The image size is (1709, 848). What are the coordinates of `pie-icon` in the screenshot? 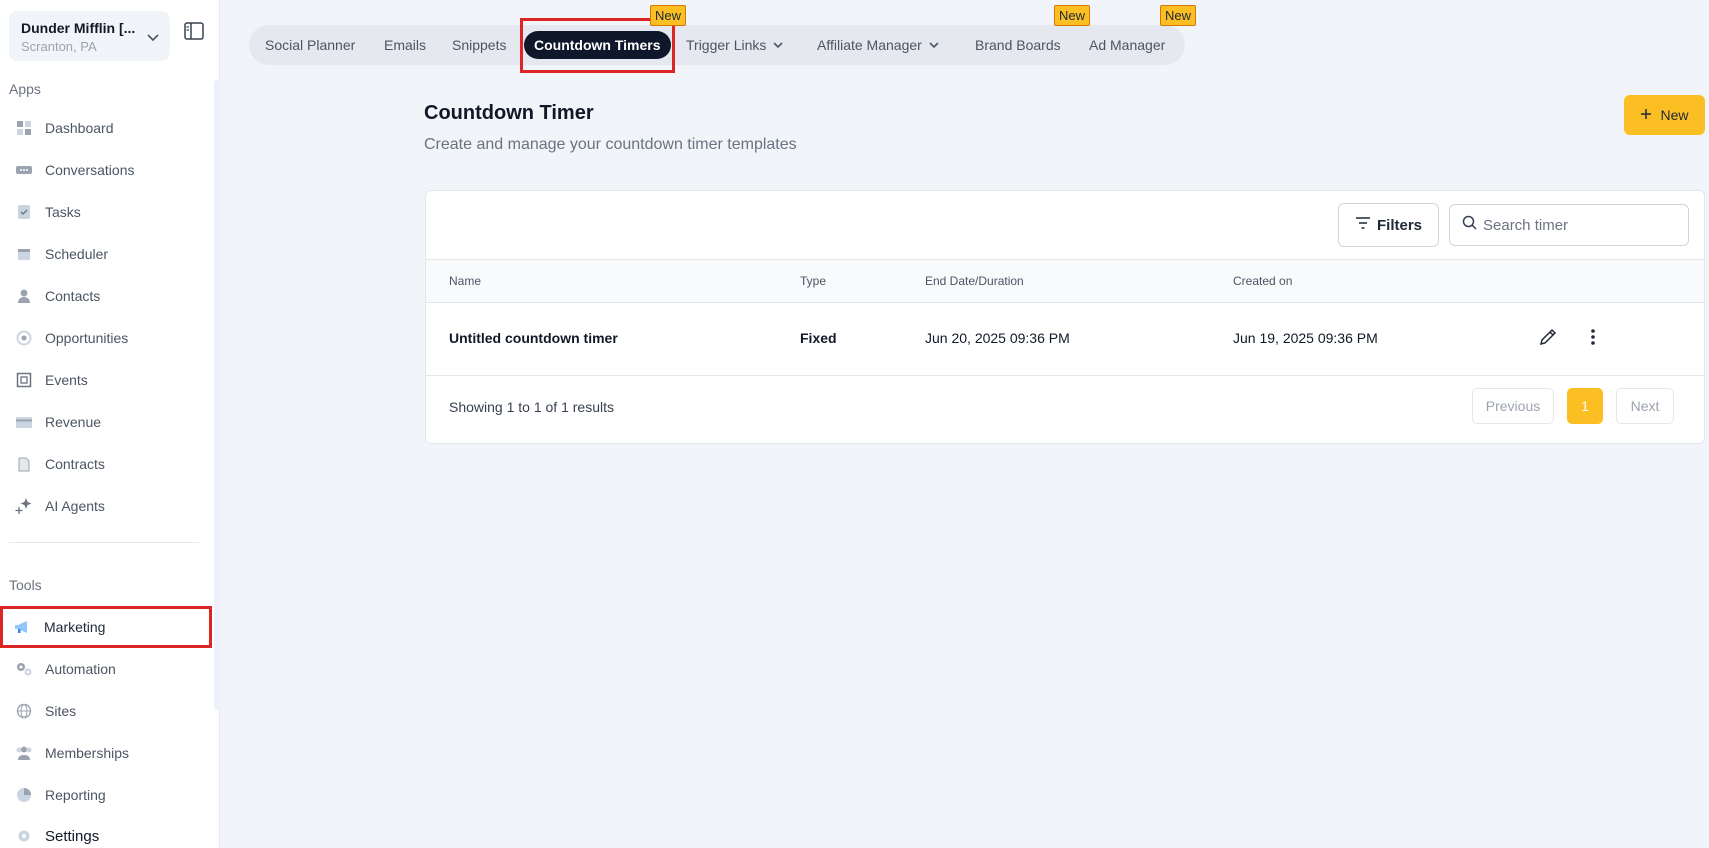 It's located at (24, 795).